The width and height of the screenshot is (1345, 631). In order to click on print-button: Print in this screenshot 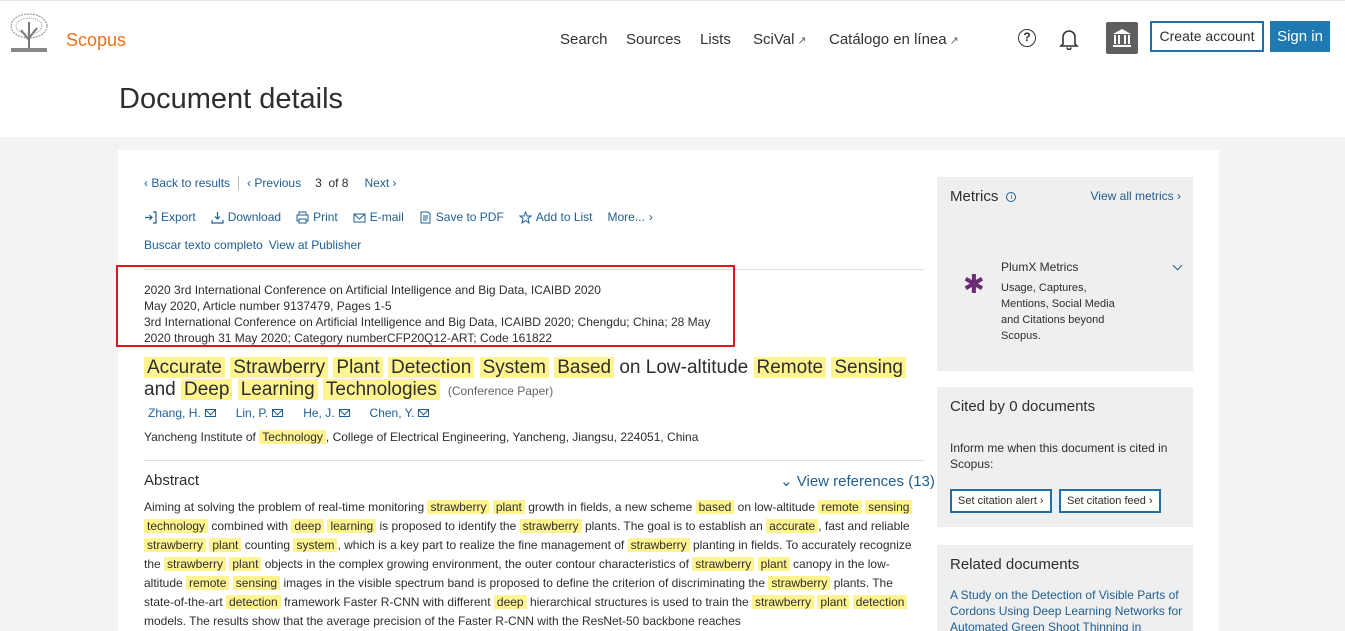, I will do `click(317, 217)`.